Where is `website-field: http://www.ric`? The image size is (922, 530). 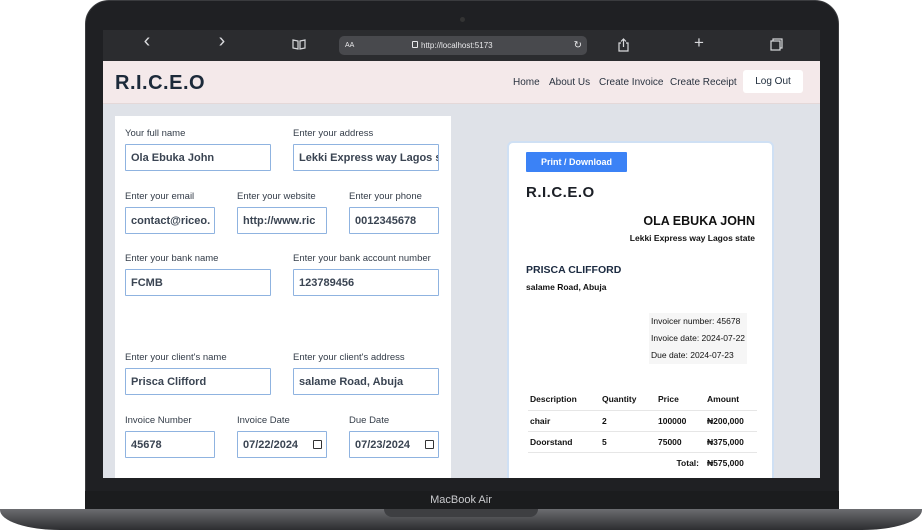
website-field: http://www.ric is located at coordinates (282, 220).